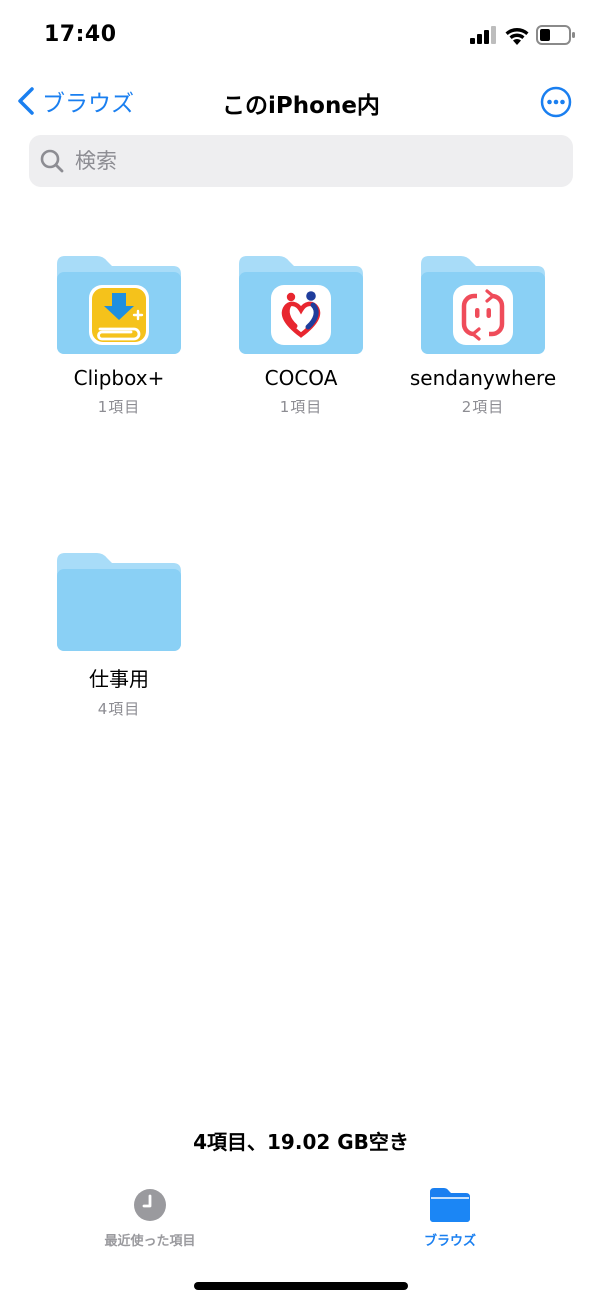 Image resolution: width=602 pixels, height=1302 pixels. I want to click on sendanywhere-app-icon, so click(483, 315).